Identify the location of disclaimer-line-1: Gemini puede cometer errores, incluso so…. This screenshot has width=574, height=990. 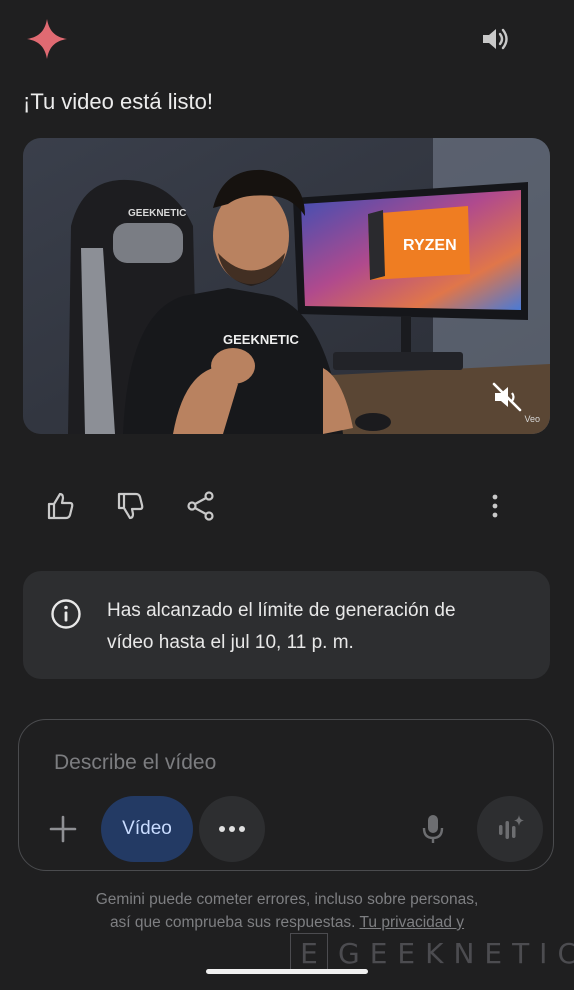
(287, 899).